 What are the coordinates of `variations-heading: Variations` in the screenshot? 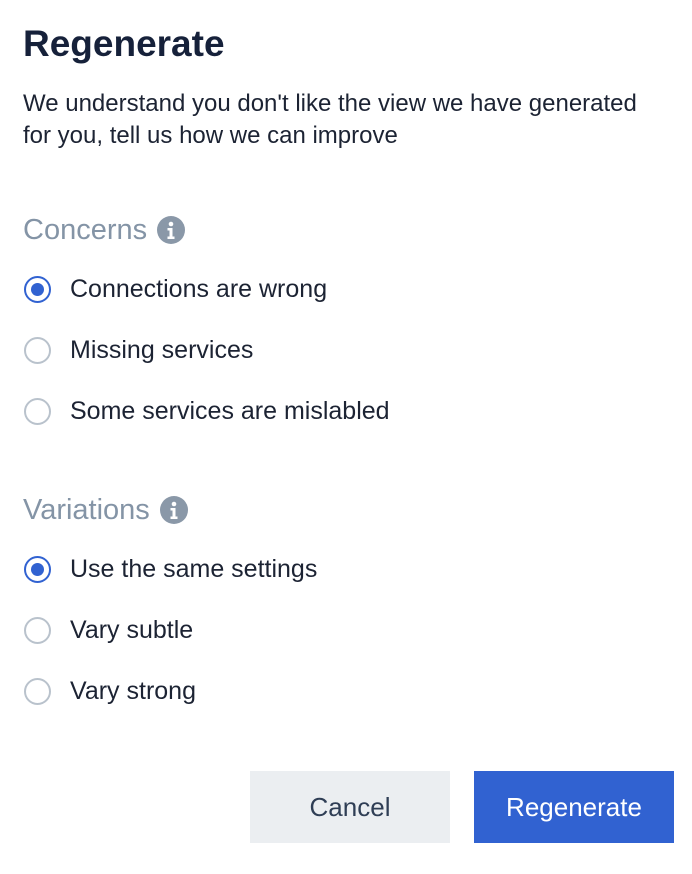 It's located at (105, 510).